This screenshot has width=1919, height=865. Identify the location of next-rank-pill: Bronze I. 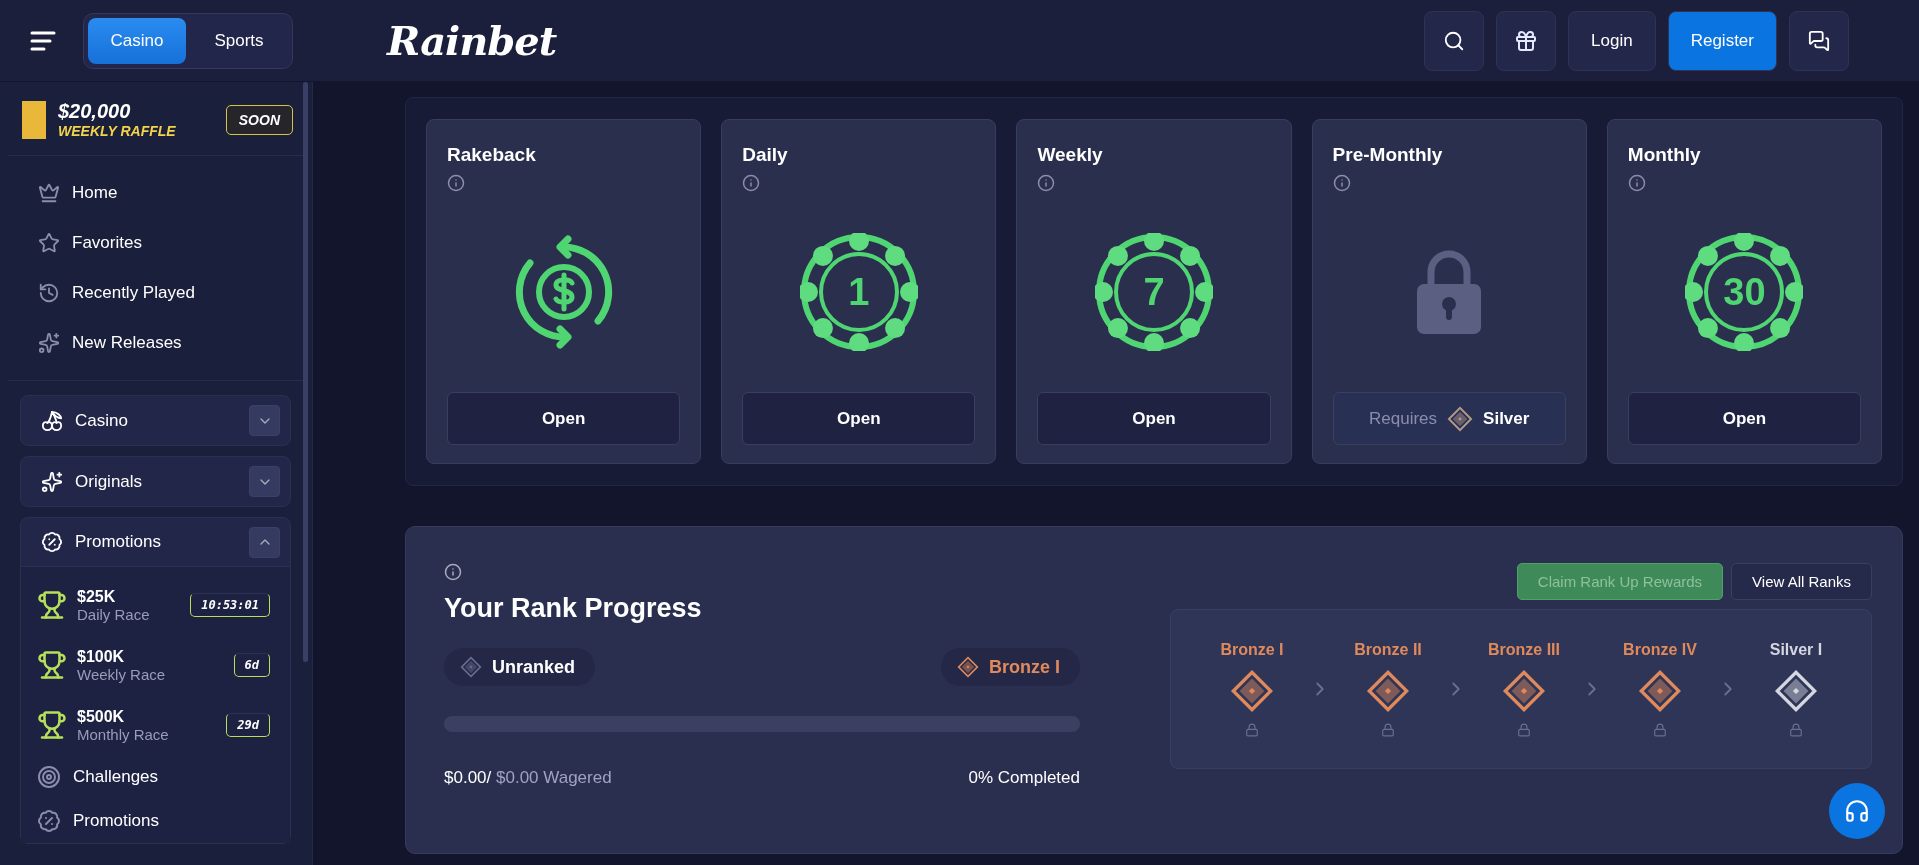
(1010, 667).